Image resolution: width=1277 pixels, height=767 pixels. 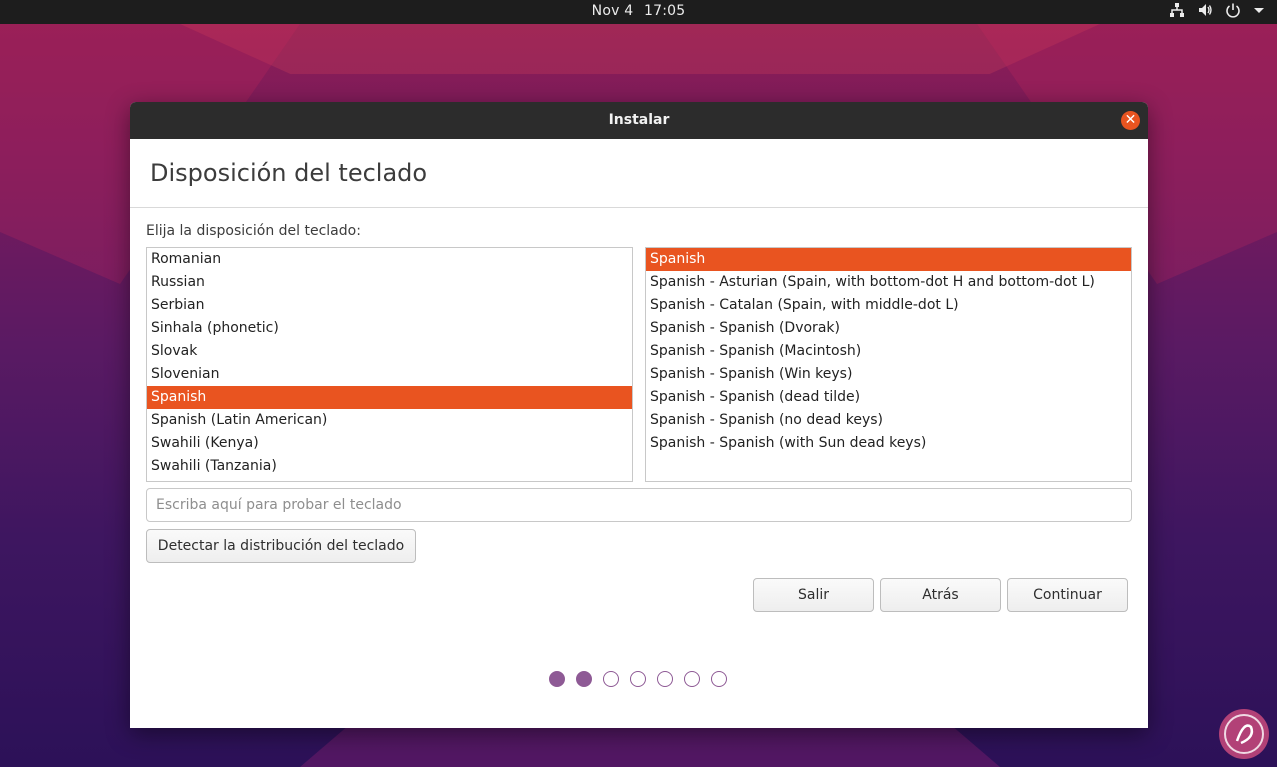 What do you see at coordinates (888, 420) in the screenshot?
I see `variant-list-item: Spanish - Spanish (no dead keys)` at bounding box center [888, 420].